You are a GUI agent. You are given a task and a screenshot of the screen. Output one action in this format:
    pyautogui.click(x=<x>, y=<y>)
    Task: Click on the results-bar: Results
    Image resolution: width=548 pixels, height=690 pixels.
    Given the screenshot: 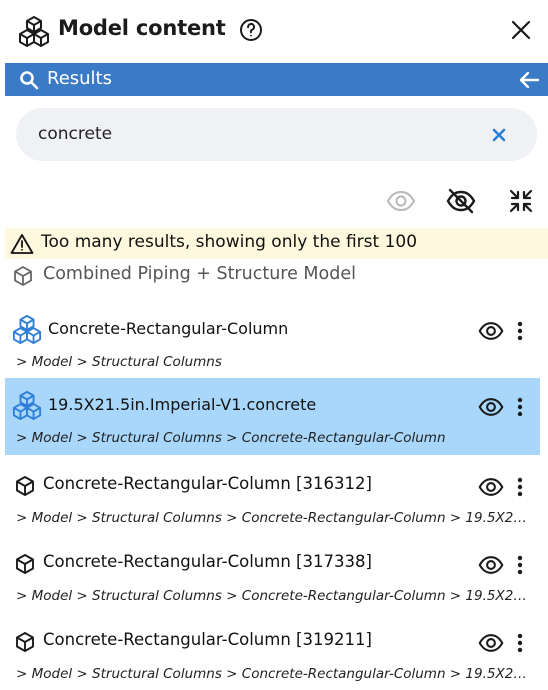 What is the action you would take?
    pyautogui.click(x=276, y=79)
    